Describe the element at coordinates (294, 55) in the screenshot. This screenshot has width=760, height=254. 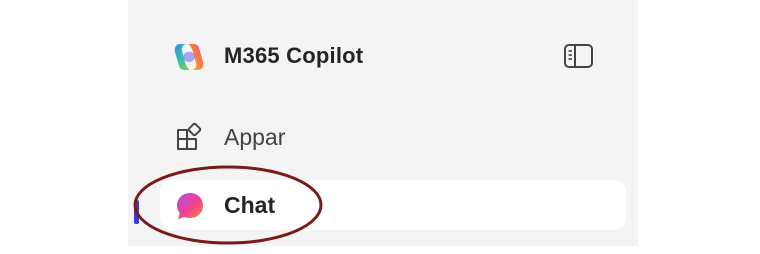
I see `app-title: M365 Copilot` at that location.